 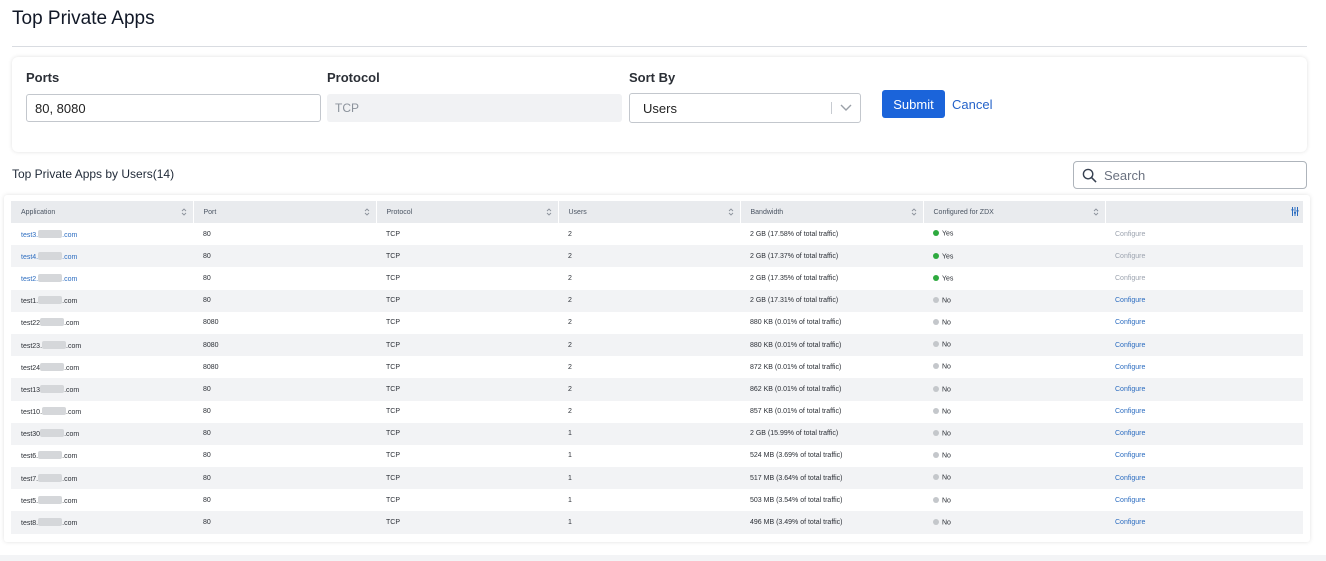 What do you see at coordinates (663, 558) in the screenshot?
I see `page-footer-strip` at bounding box center [663, 558].